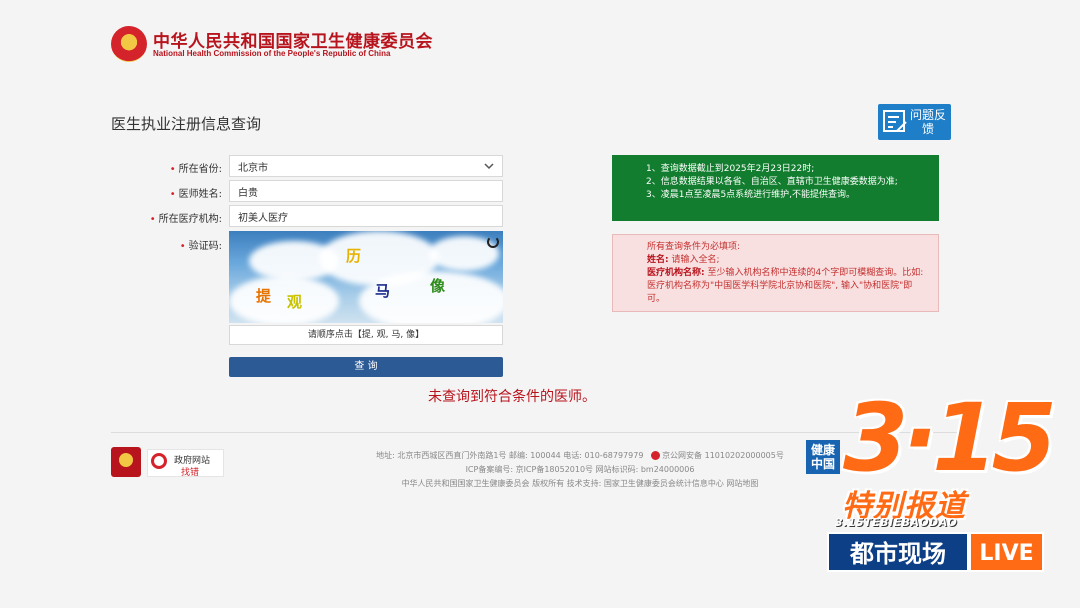  What do you see at coordinates (730, 169) in the screenshot?
I see `notice-line: 1、查询数据截止到2025年2月23日22时;` at bounding box center [730, 169].